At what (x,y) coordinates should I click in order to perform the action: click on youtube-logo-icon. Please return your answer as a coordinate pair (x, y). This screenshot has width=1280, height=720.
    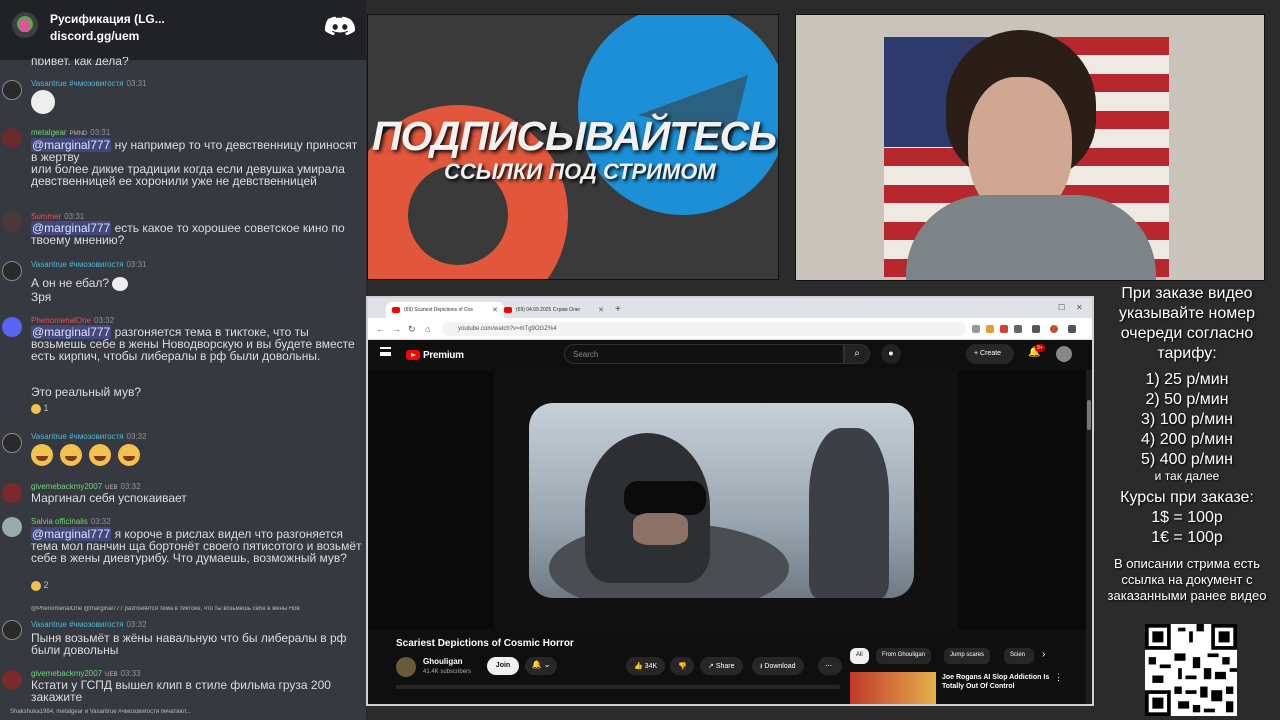
    Looking at the image, I should click on (413, 355).